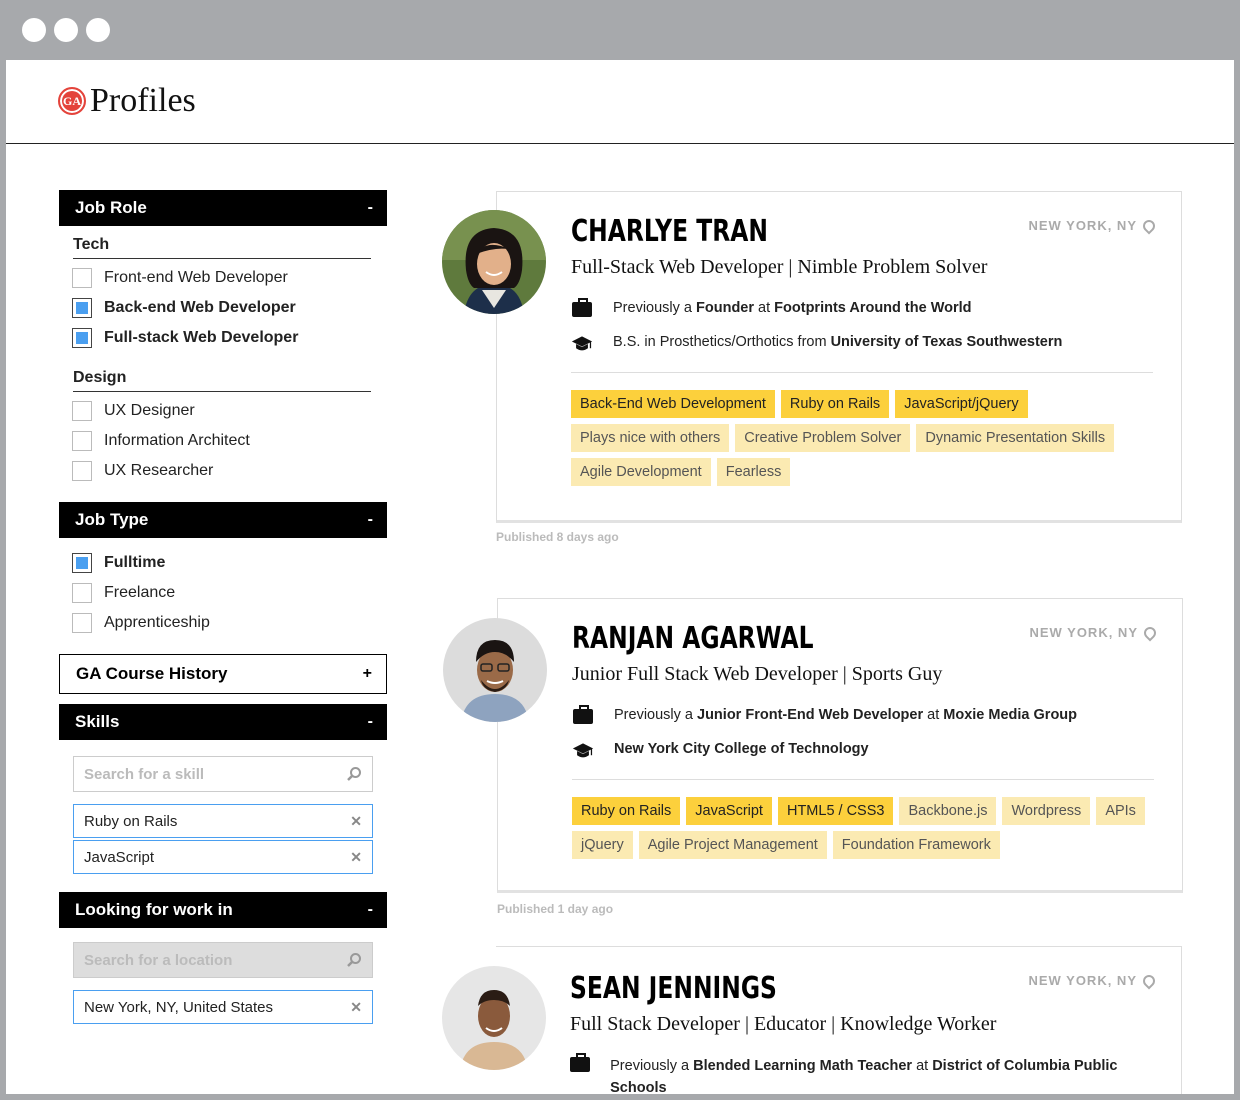 The height and width of the screenshot is (1100, 1240). Describe the element at coordinates (835, 811) in the screenshot. I see `skill-tag: HTML5 / CSS3` at that location.